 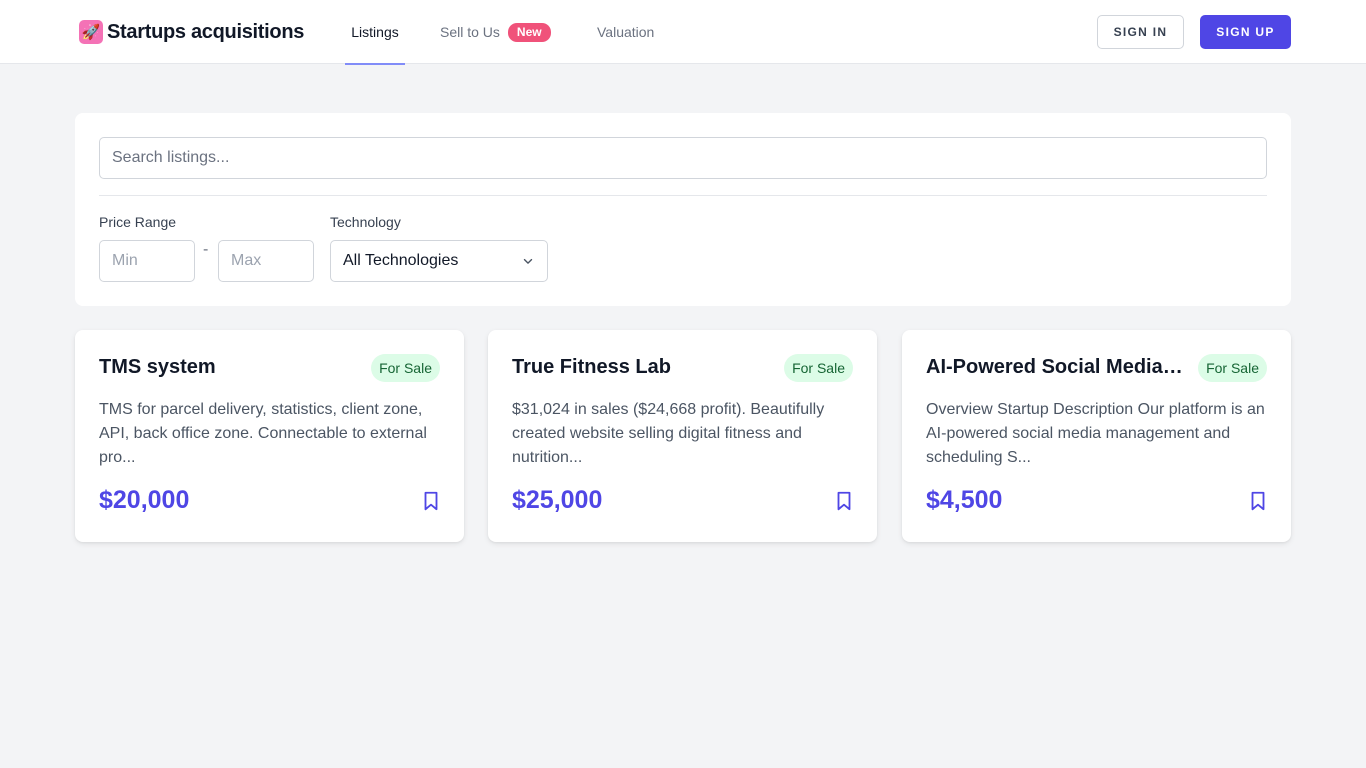 I want to click on rocket-icon: 🚀, so click(x=91, y=32).